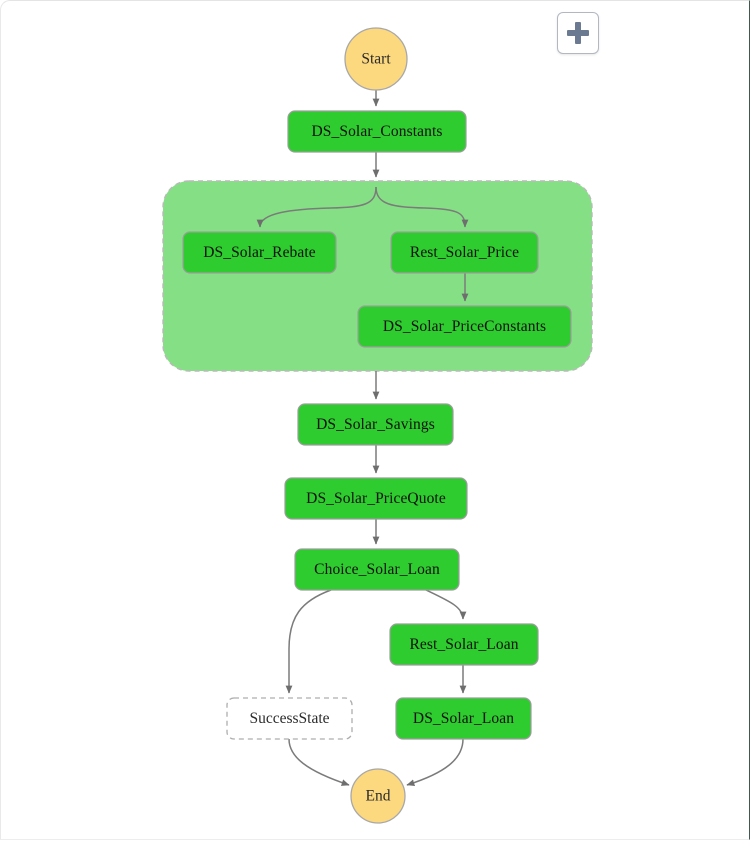 The height and width of the screenshot is (841, 750). I want to click on node-label-ds_solar_savings: DS_Solar_Savings, so click(375, 424).